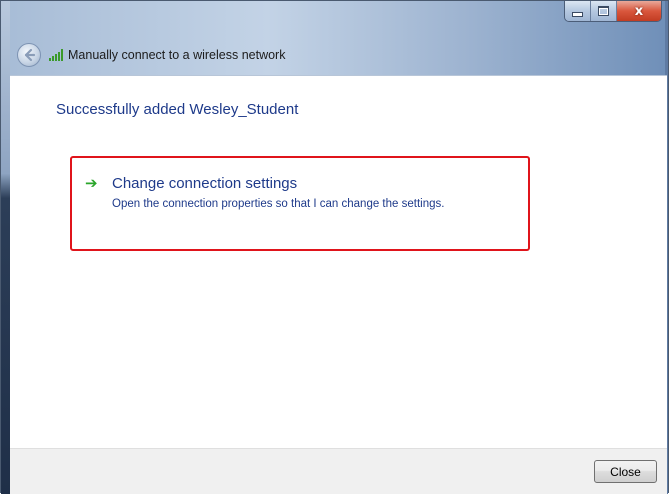 The width and height of the screenshot is (669, 494). What do you see at coordinates (56, 55) in the screenshot?
I see `wireless-signal-icon` at bounding box center [56, 55].